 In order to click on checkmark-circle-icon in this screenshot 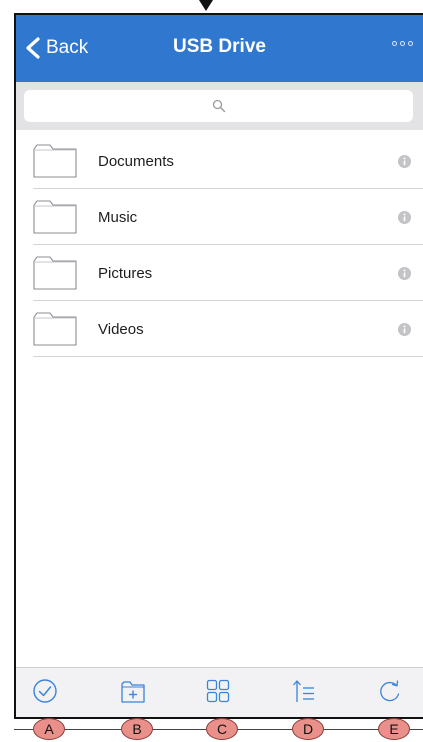, I will do `click(45, 691)`.